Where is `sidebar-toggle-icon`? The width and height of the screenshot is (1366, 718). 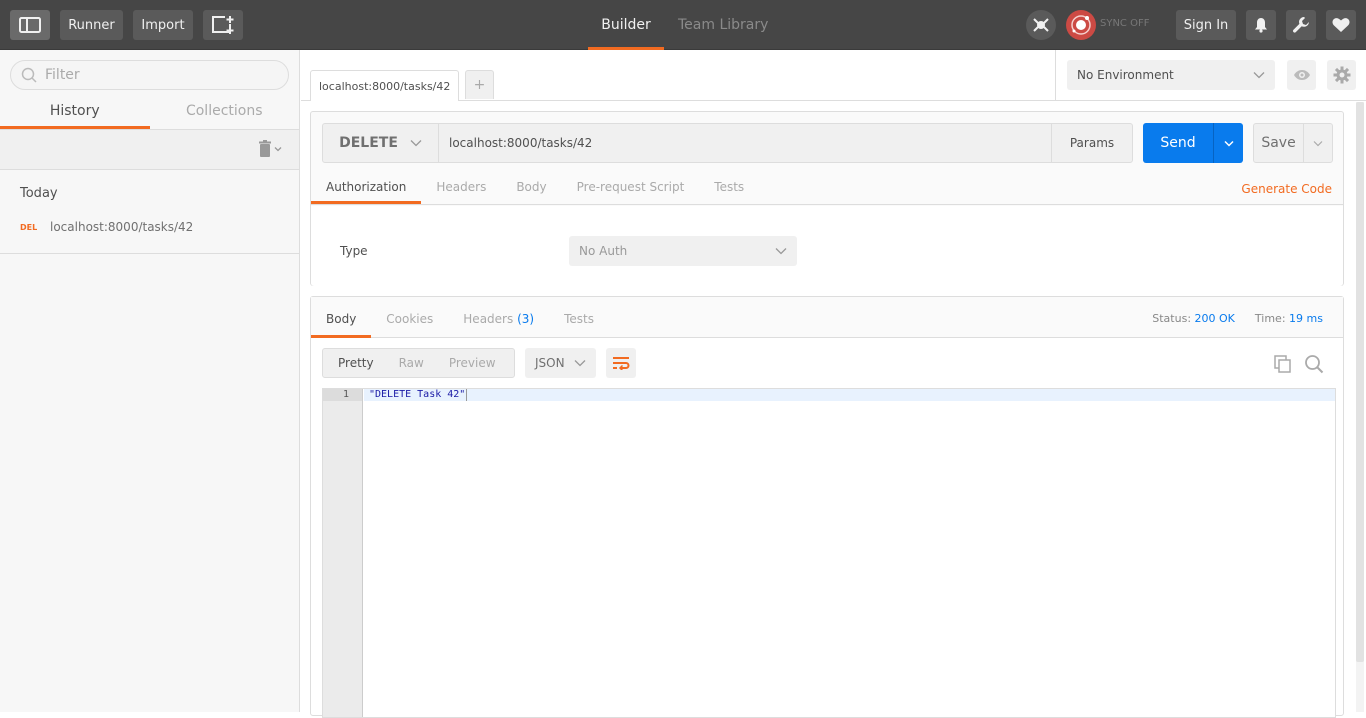
sidebar-toggle-icon is located at coordinates (30, 25).